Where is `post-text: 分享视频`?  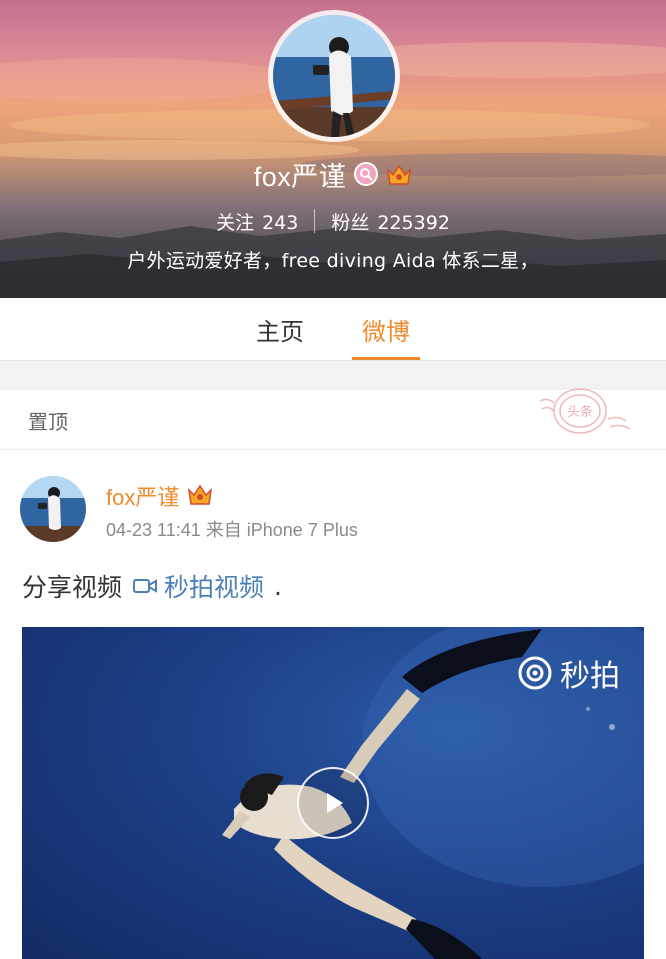 post-text: 分享视频 is located at coordinates (72, 587).